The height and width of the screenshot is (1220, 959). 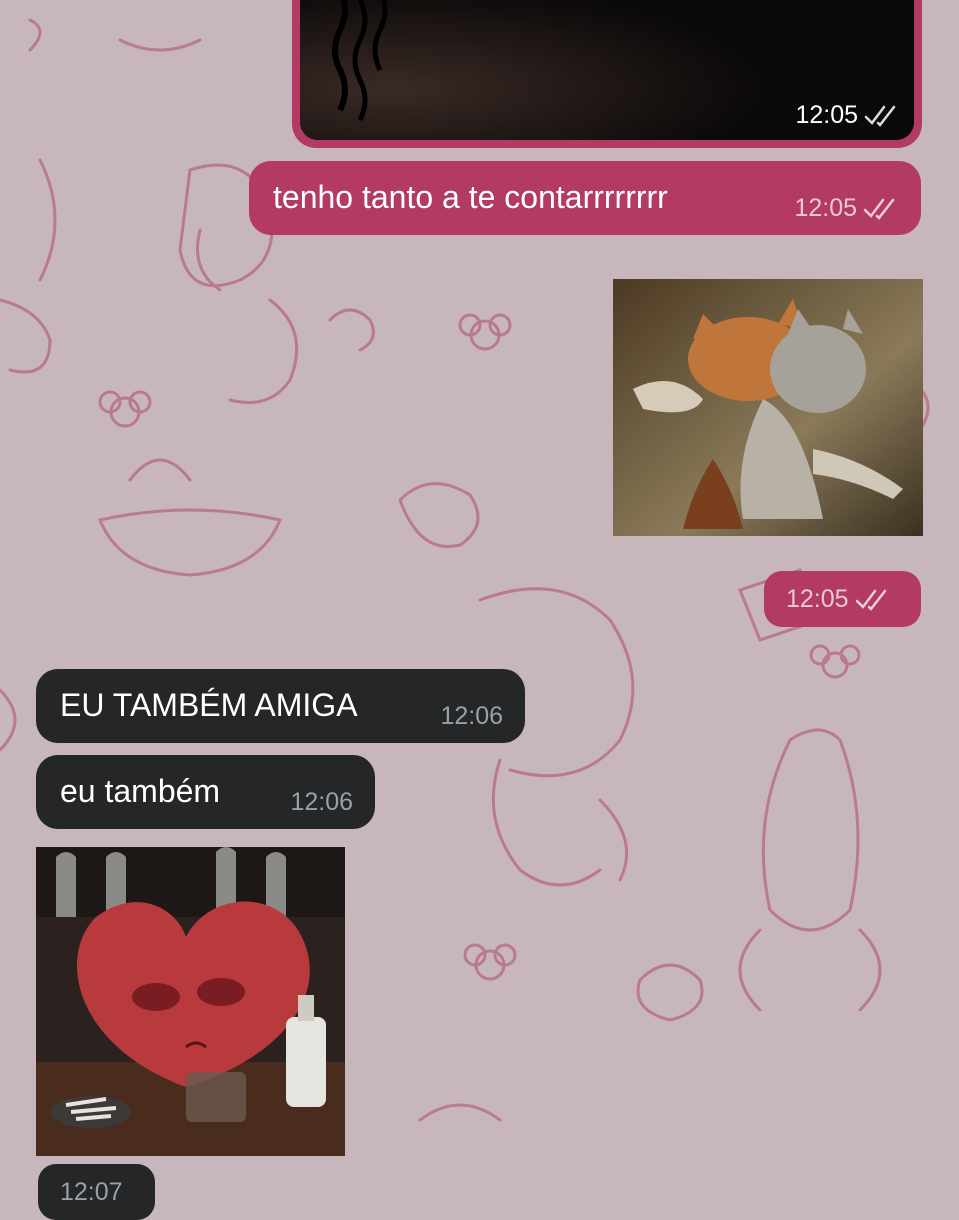 I want to click on outgoing-text-bubble: tenho tanto a te contarrrrrrrr 12:05, so click(x=585, y=198).